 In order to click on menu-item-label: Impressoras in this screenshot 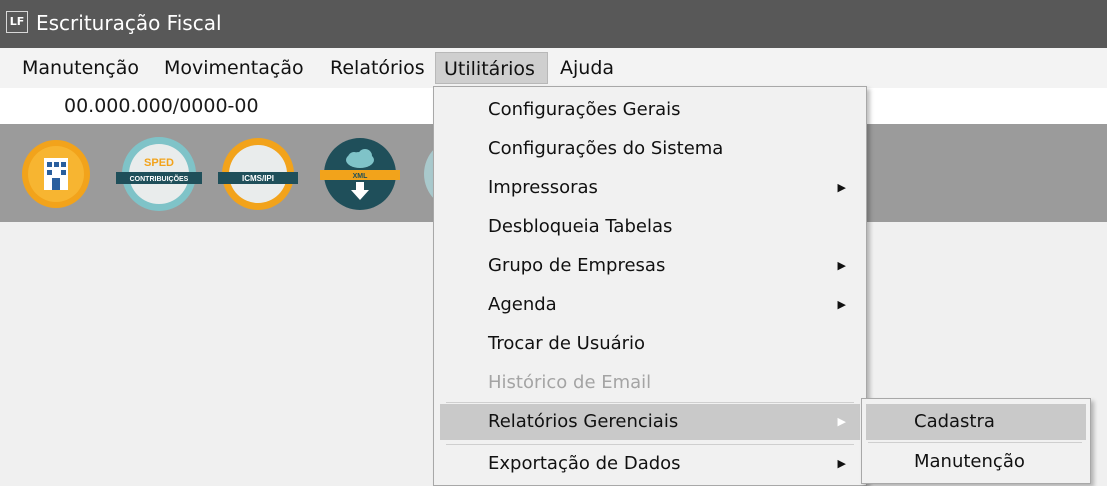, I will do `click(543, 187)`.